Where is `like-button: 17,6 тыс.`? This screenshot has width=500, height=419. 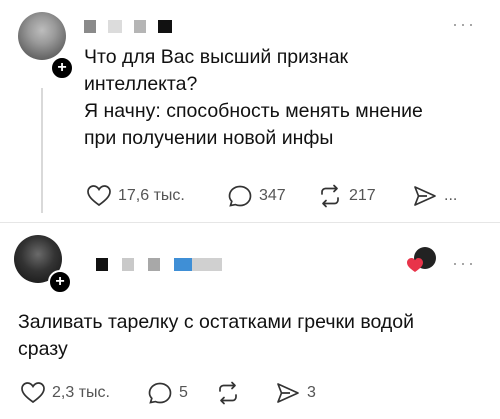 like-button: 17,6 тыс. is located at coordinates (135, 196).